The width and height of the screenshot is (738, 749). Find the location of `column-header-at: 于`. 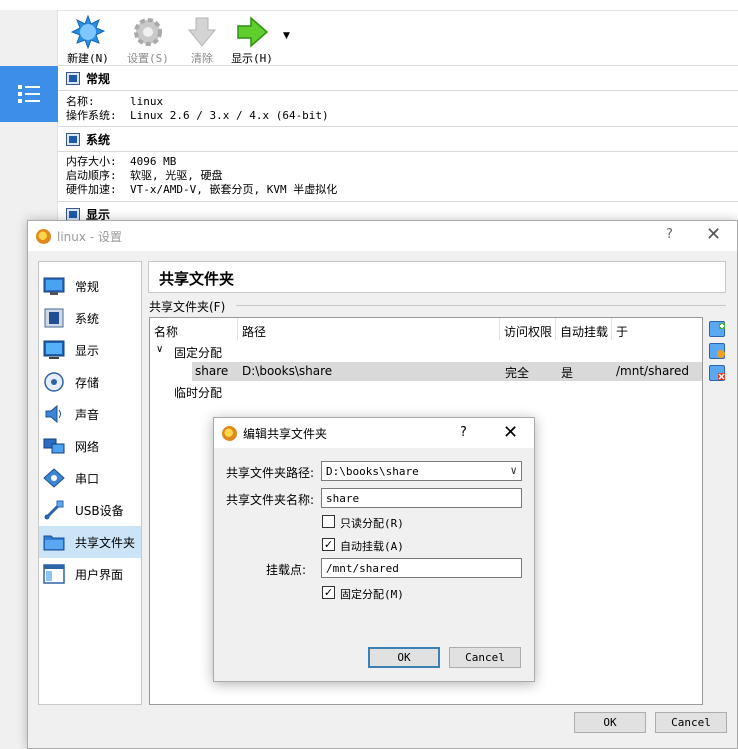

column-header-at: 于 is located at coordinates (657, 329).